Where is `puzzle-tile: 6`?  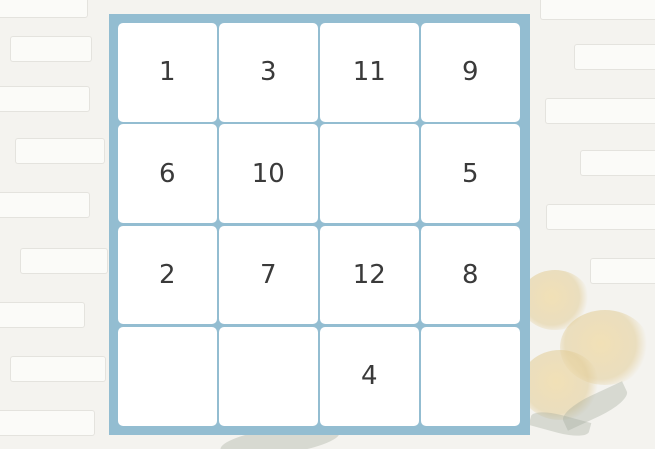
puzzle-tile: 6 is located at coordinates (167, 173).